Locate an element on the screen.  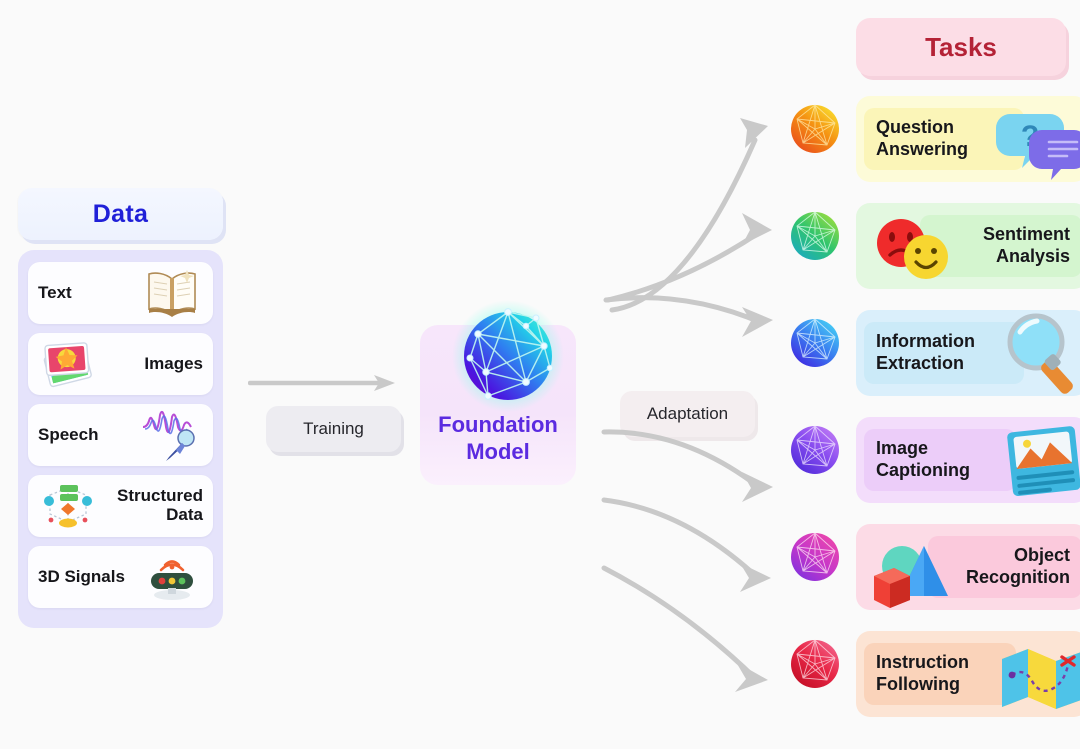
task-card-sentiment-analysis: Sentiment Analysis is located at coordinates (968, 246).